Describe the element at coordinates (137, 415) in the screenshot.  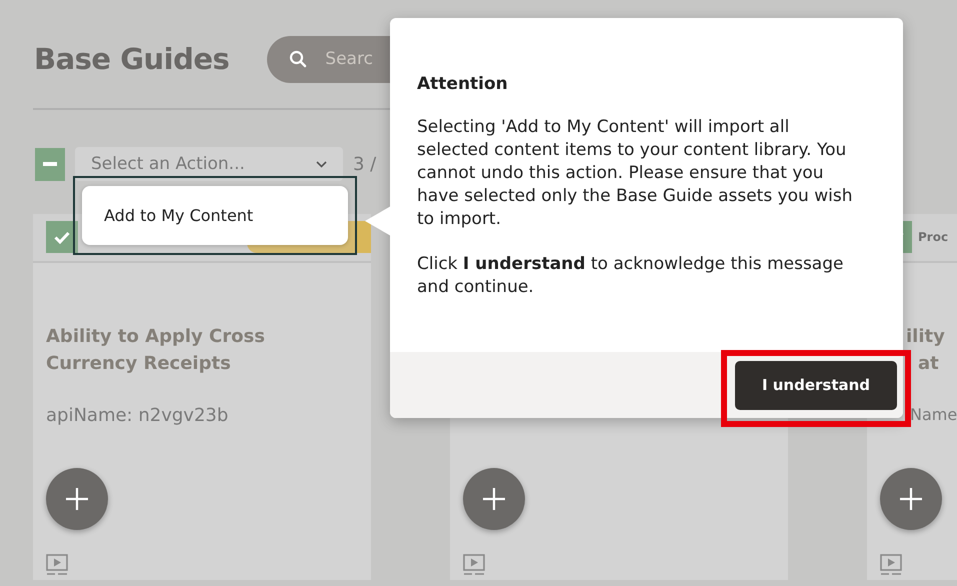
I see `api-name: apiName: n2vgv23b` at that location.